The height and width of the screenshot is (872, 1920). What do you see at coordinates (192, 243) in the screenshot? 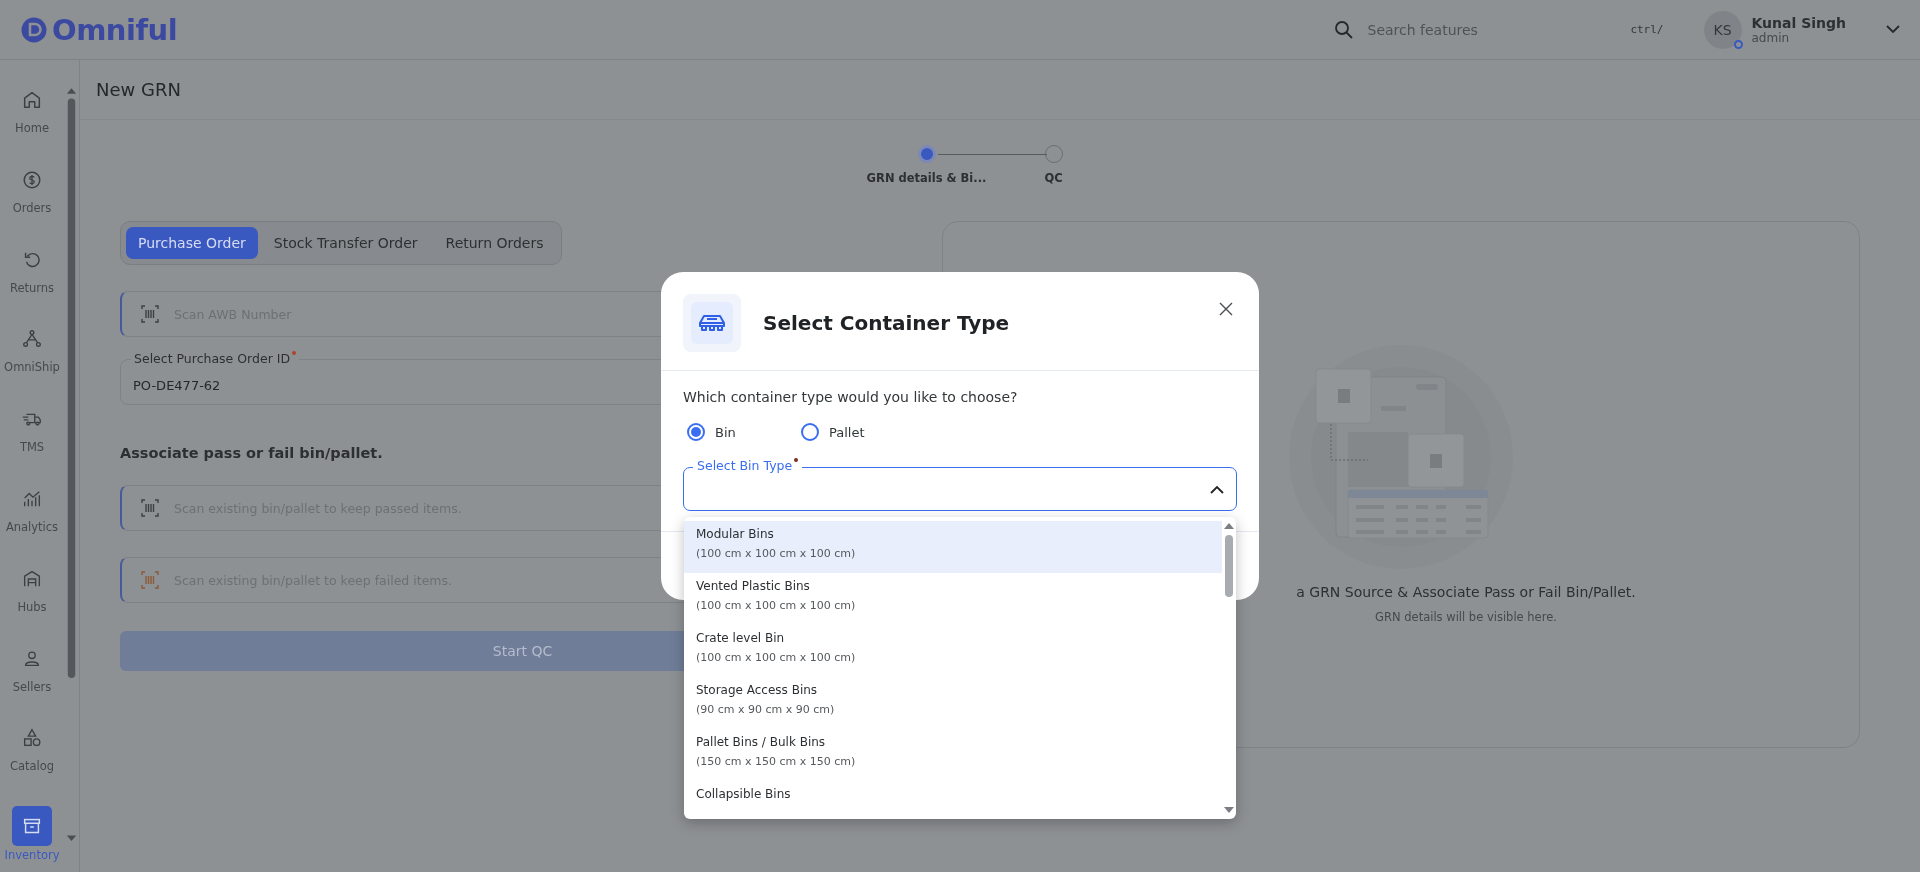
I see `source-tab: Purchase Order` at bounding box center [192, 243].